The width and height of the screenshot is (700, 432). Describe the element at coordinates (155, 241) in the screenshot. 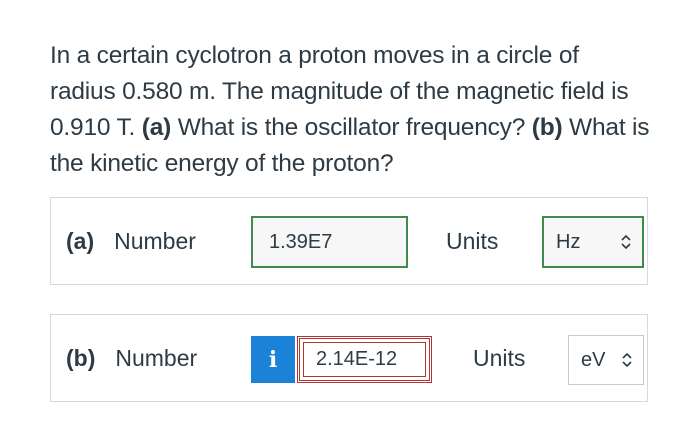

I see `answer-a-number-label: Number` at that location.